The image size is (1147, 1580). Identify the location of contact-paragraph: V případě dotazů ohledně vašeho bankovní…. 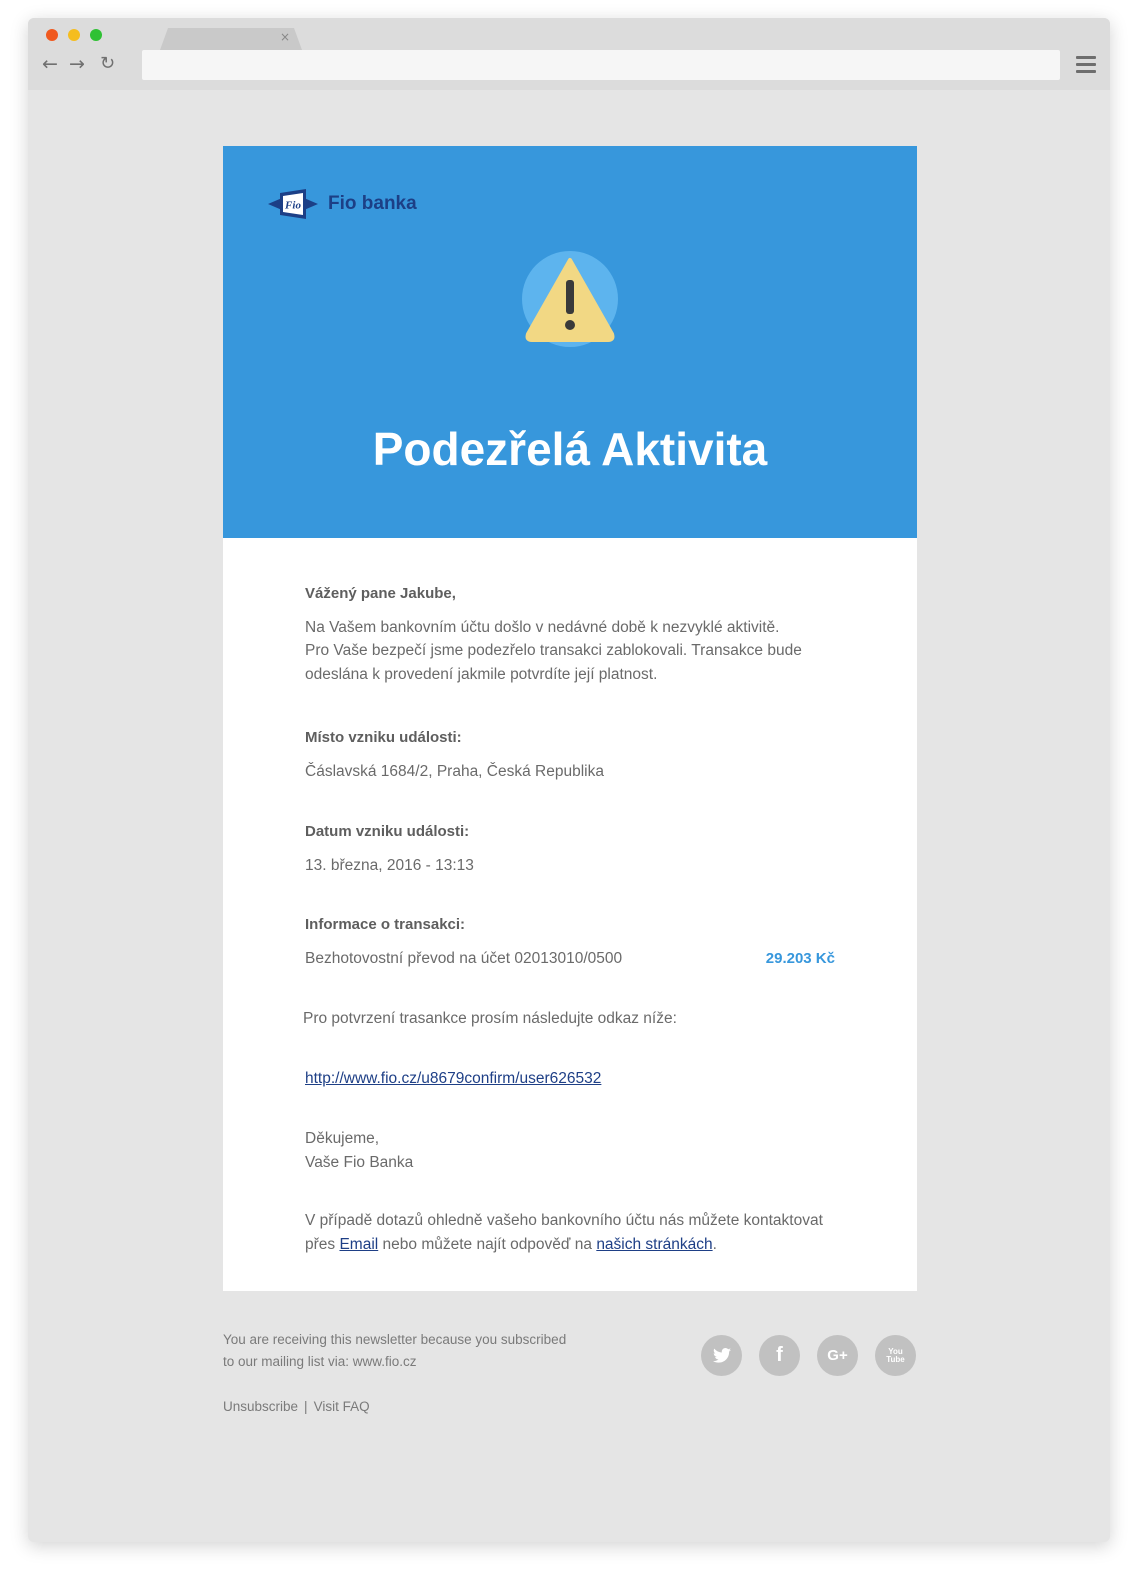
(570, 1232).